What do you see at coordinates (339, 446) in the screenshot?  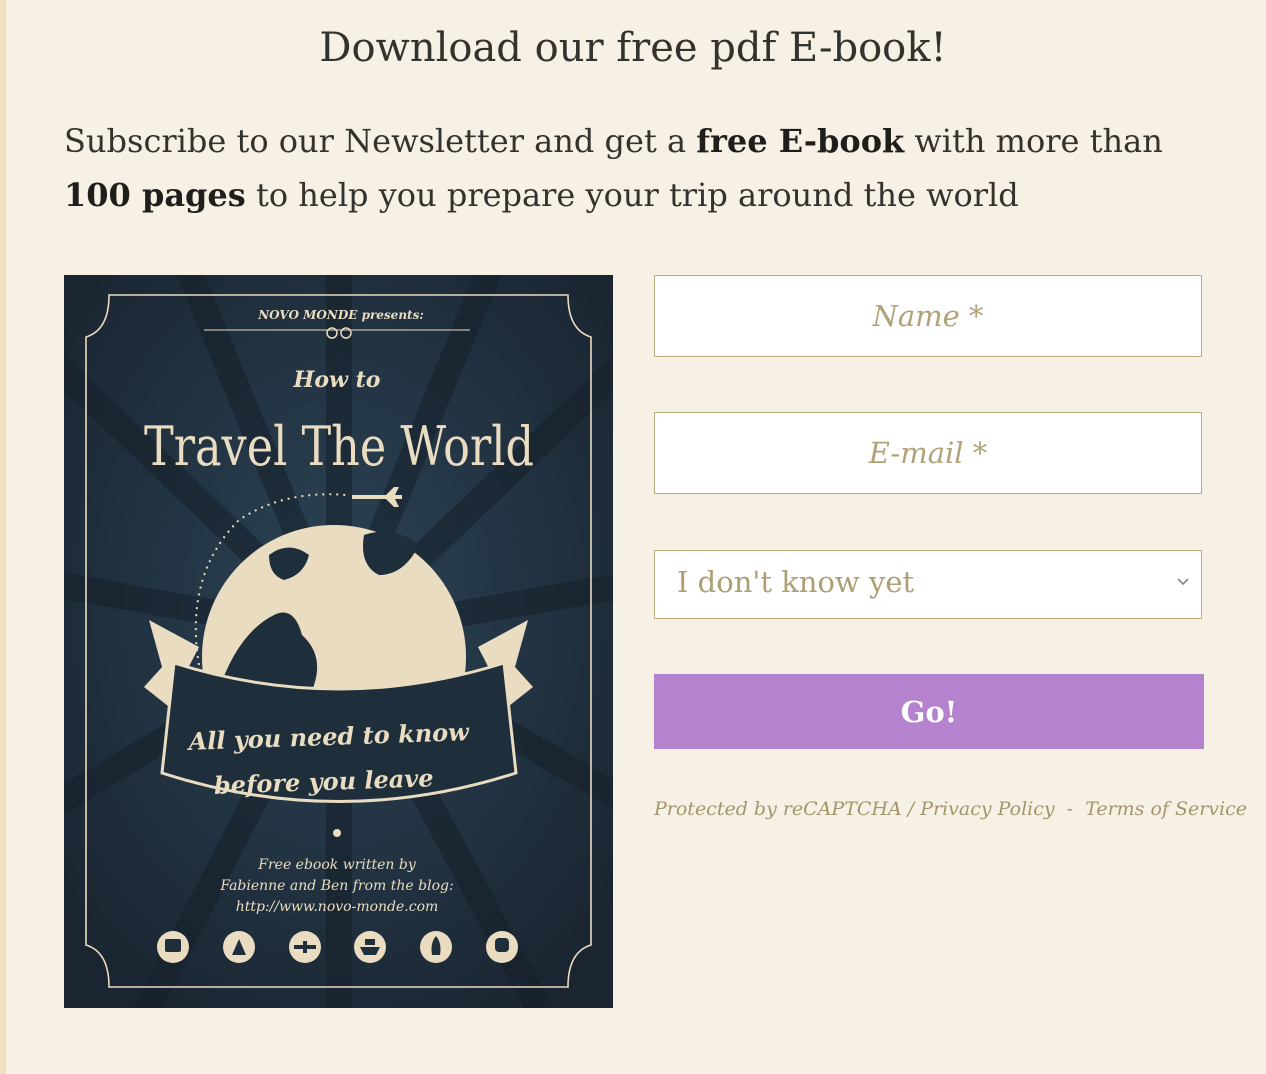 I see `cover-title-text: Travel The World` at bounding box center [339, 446].